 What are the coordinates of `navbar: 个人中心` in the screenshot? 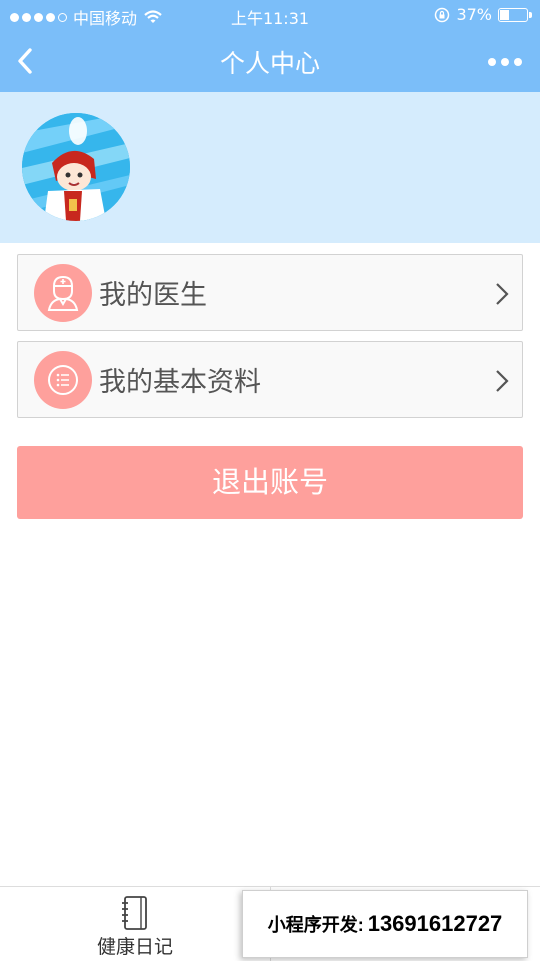 It's located at (270, 61).